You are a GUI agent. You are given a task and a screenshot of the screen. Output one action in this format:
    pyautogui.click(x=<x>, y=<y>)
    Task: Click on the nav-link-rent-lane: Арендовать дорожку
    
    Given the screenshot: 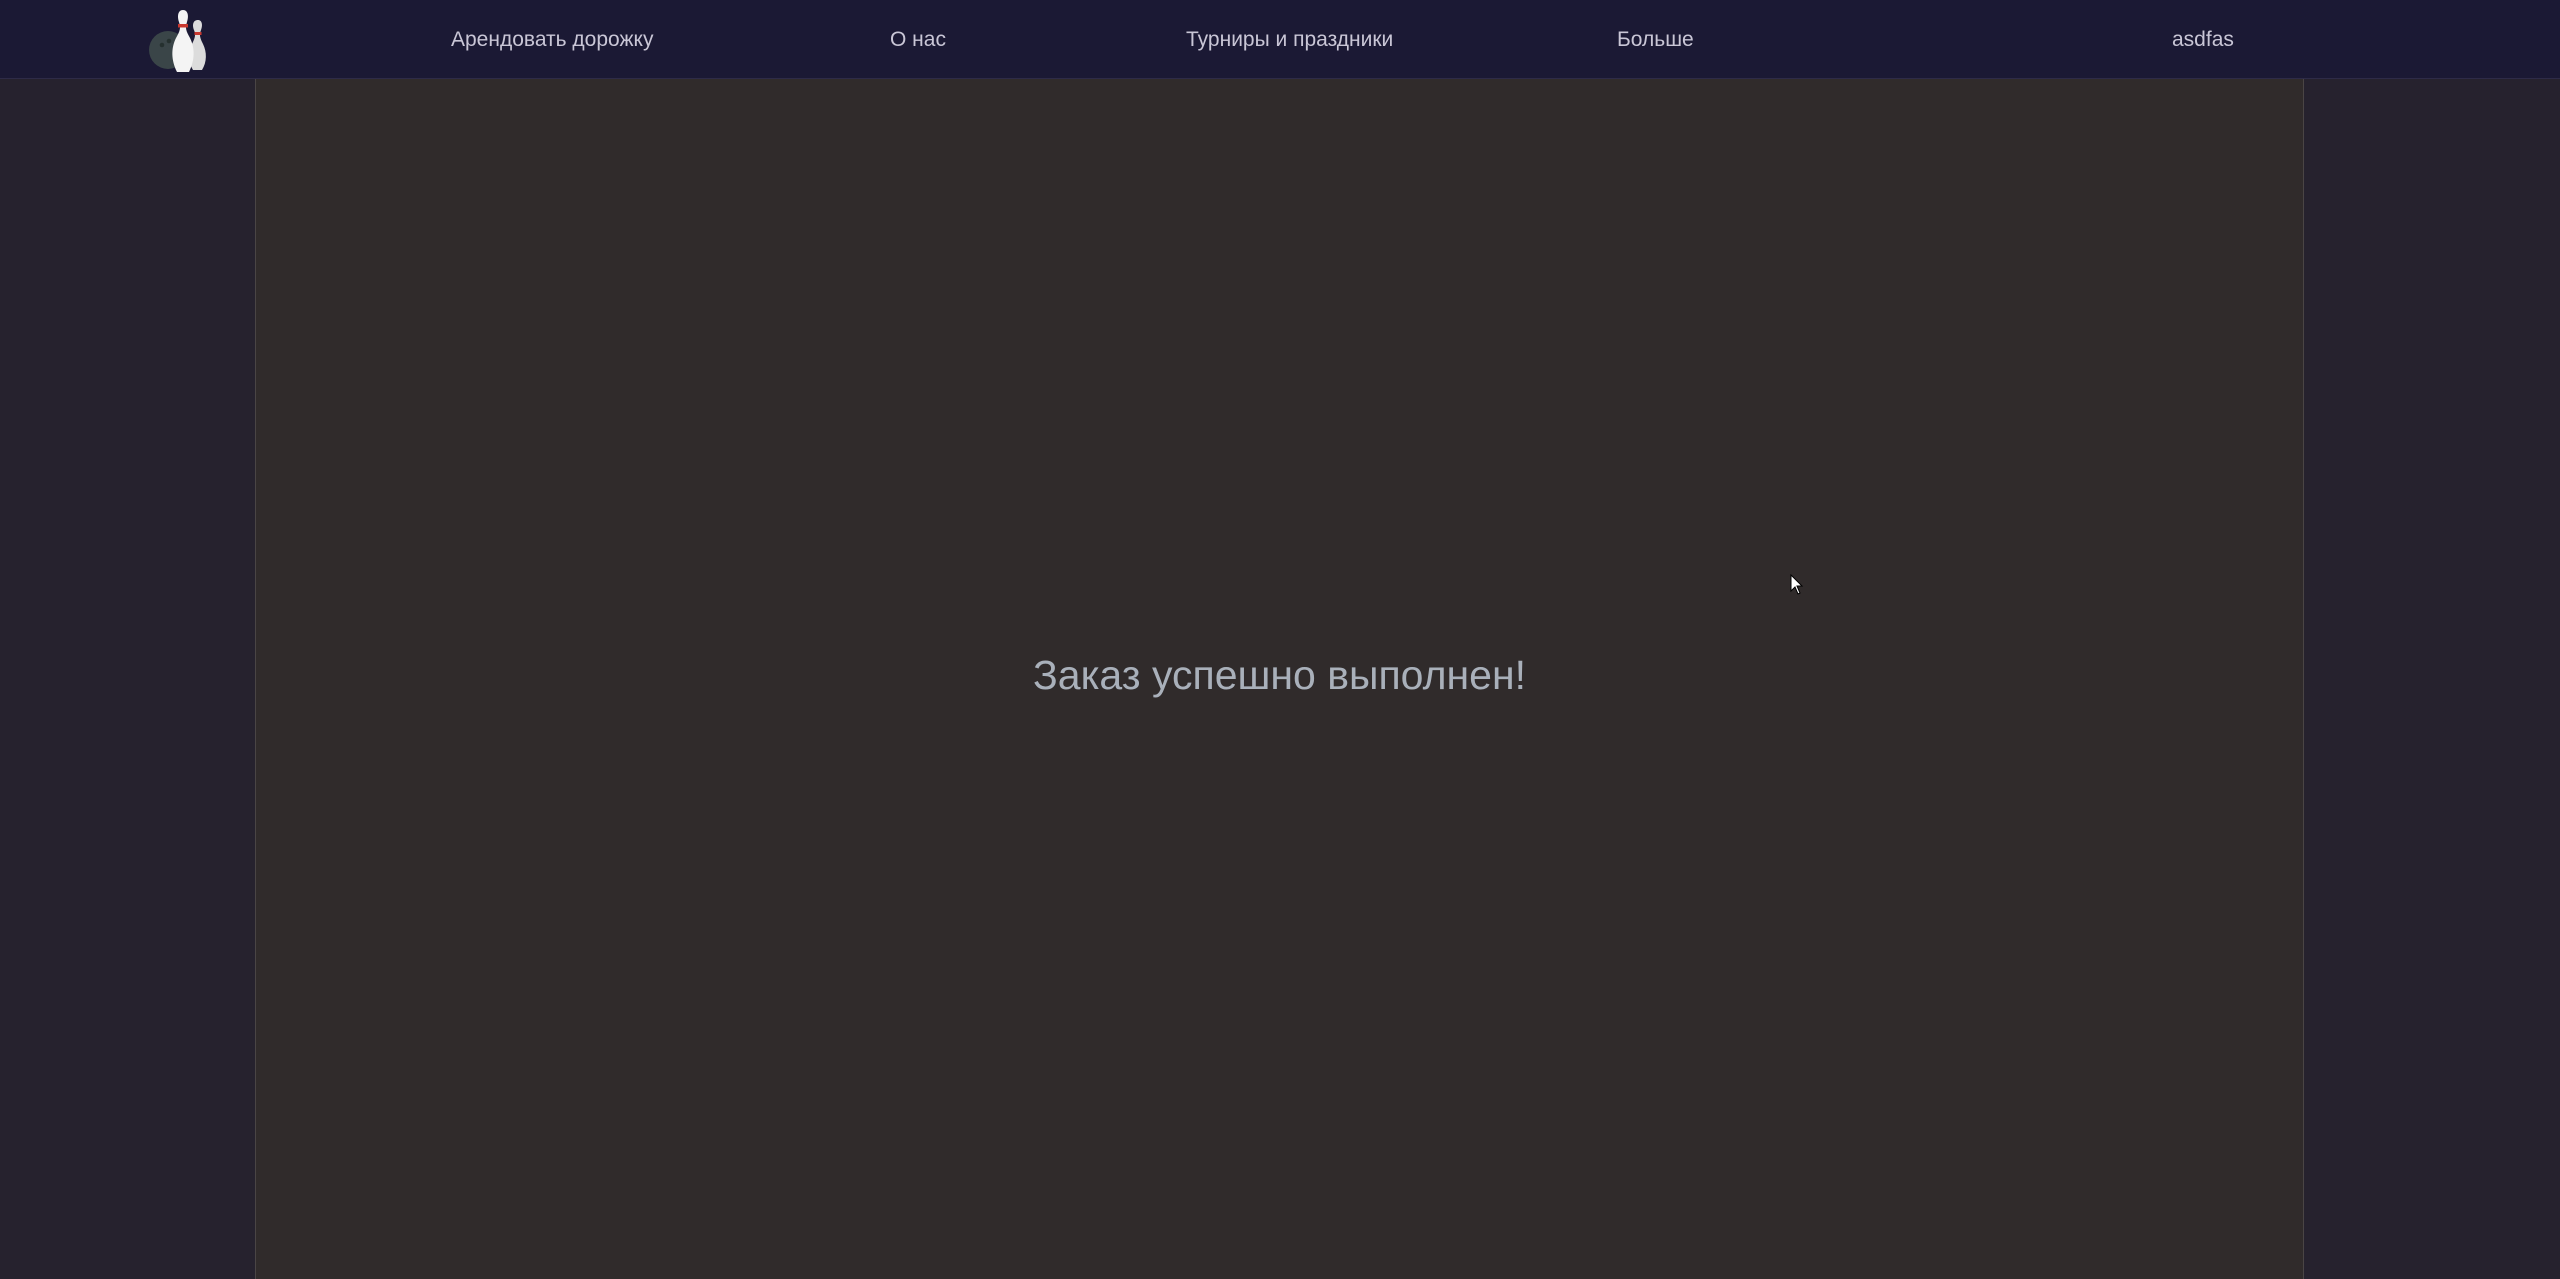 What is the action you would take?
    pyautogui.click(x=552, y=39)
    